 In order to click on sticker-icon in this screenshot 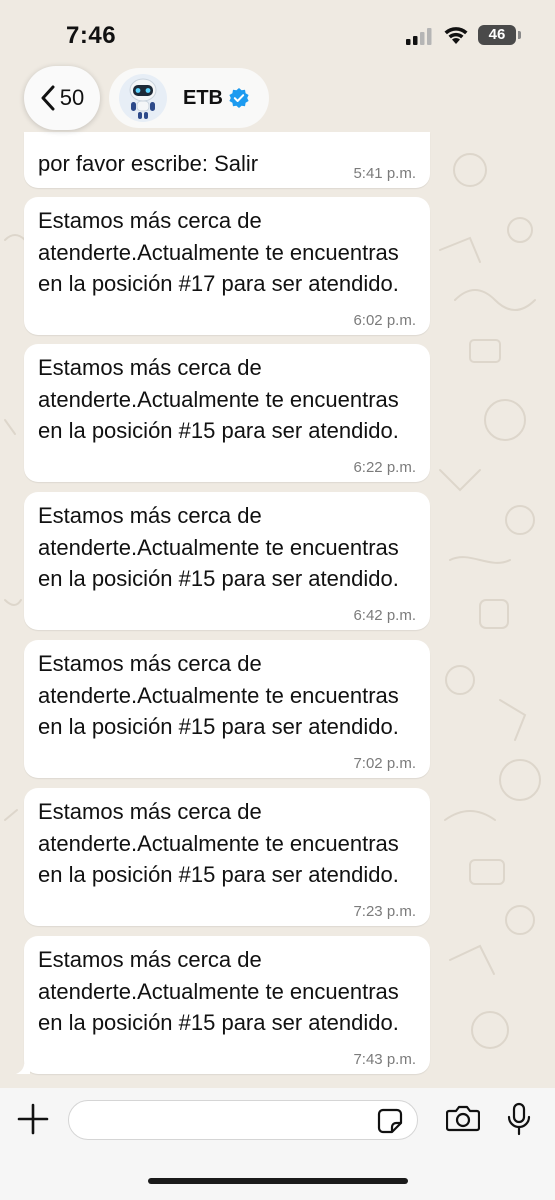, I will do `click(390, 1121)`.